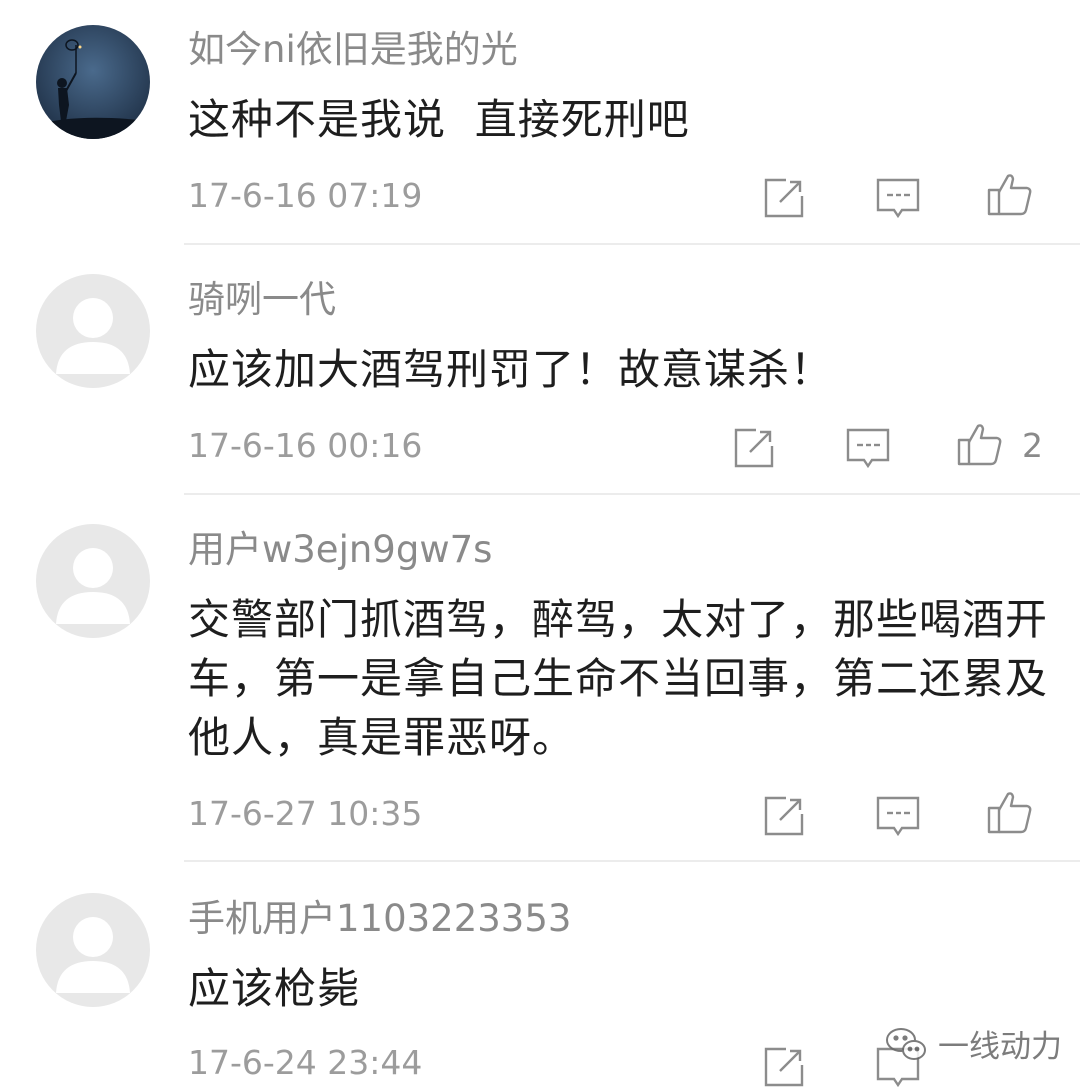 The image size is (1080, 1091). What do you see at coordinates (305, 195) in the screenshot?
I see `comment-timestamp: 17-6-16 07:19` at bounding box center [305, 195].